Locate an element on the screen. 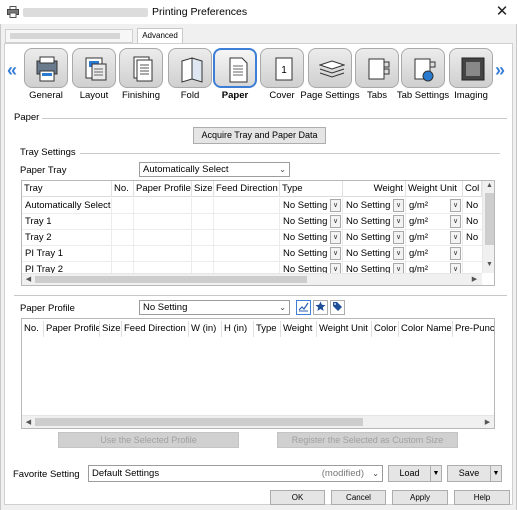 This screenshot has height=510, width=517. tab-settings-icon is located at coordinates (423, 68).